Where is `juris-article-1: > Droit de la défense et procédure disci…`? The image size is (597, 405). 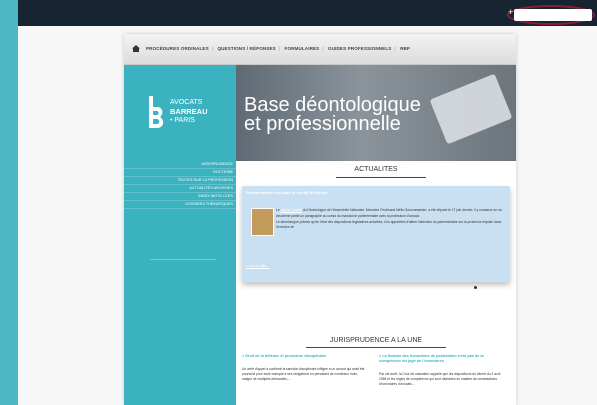 juris-article-1: > Droit de la défense et procédure disci… is located at coordinates (304, 368).